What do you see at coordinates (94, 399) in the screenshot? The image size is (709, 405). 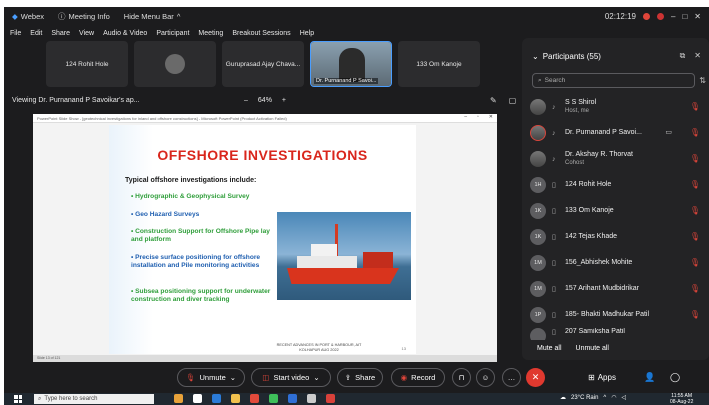 I see `taskbar-search-input: ⌕ Type here to search` at bounding box center [94, 399].